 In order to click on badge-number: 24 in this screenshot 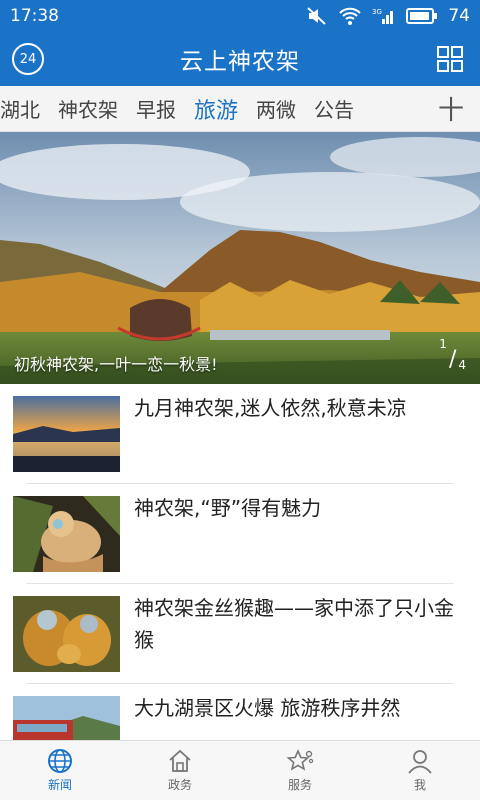, I will do `click(28, 59)`.